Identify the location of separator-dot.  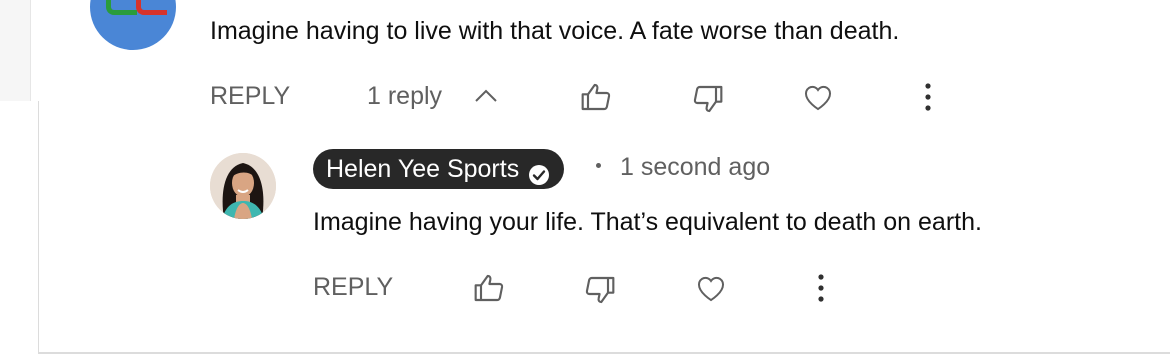
(598, 165).